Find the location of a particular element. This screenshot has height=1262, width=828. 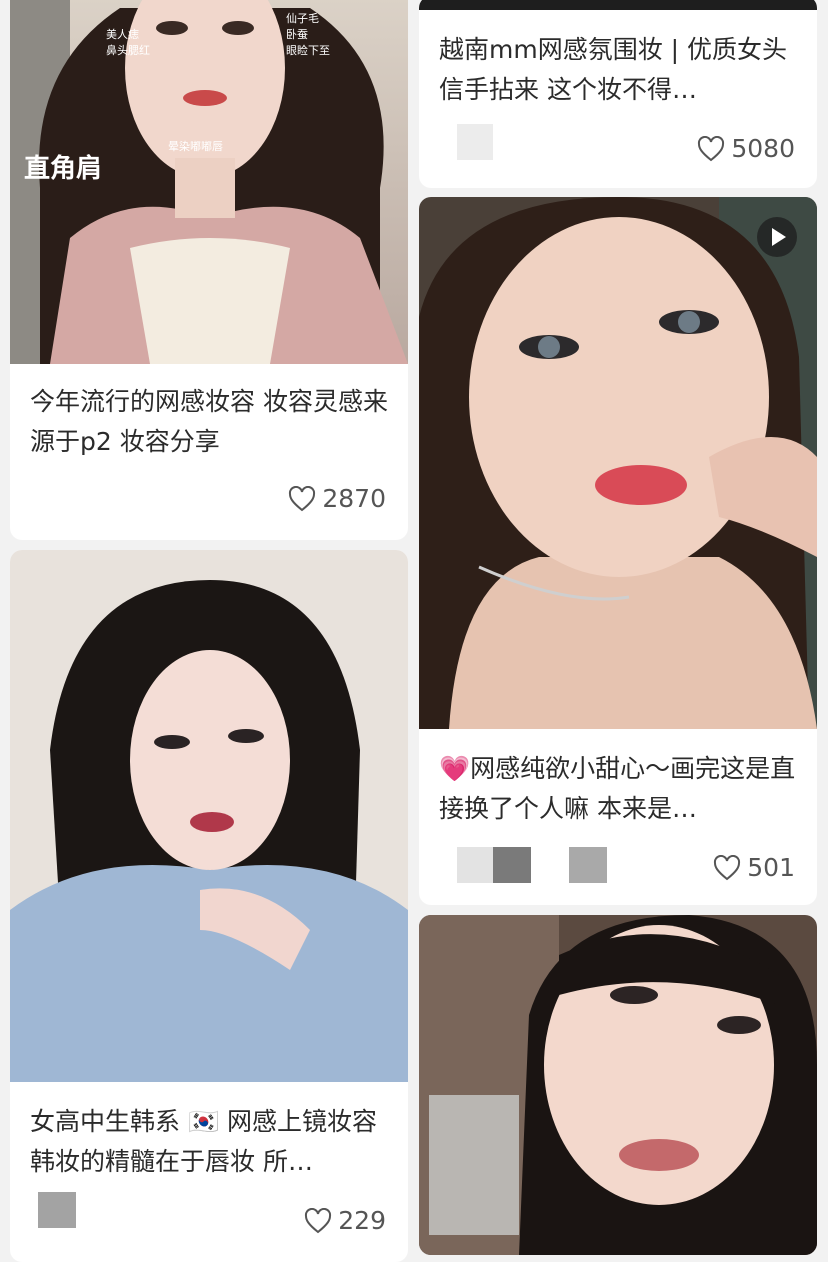

card-1-photo: 直角肩 美人痣 鼻头腮红 仙子毛 卧蚕 眼睑下至 晕染嘟嘟唇 is located at coordinates (209, 182).